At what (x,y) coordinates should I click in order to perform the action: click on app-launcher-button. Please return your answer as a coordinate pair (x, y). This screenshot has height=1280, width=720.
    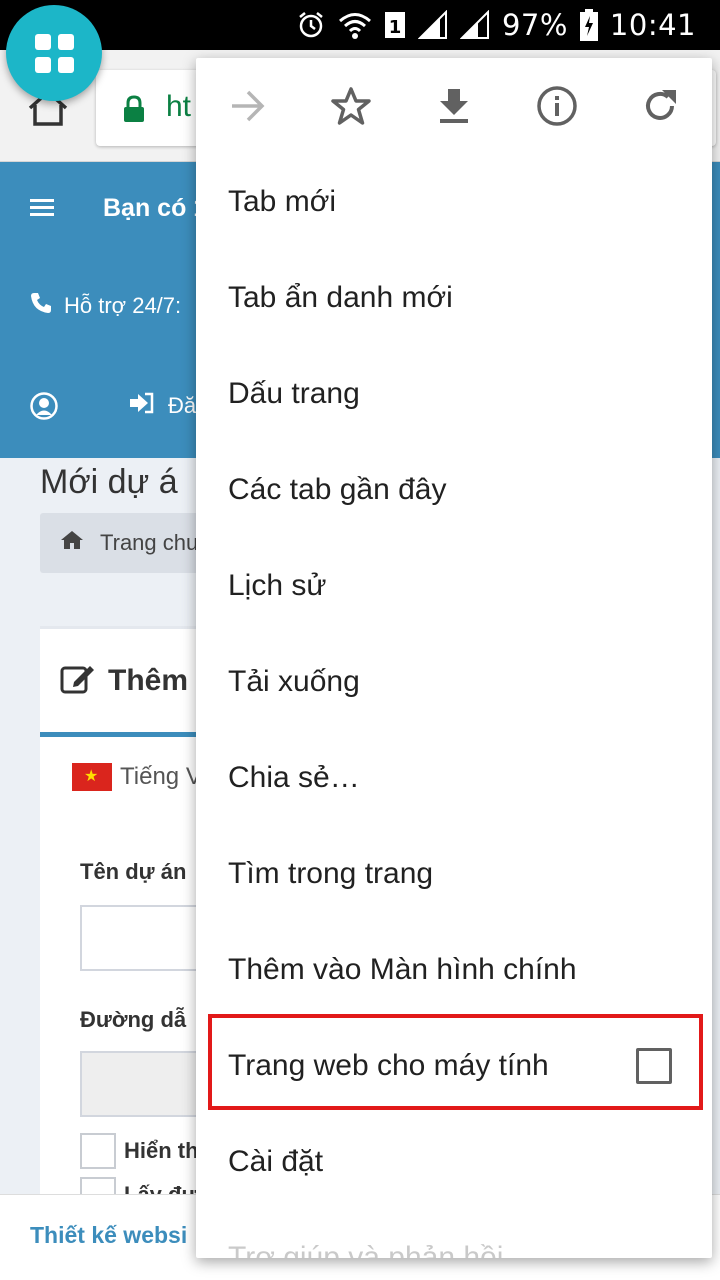
    Looking at the image, I should click on (54, 53).